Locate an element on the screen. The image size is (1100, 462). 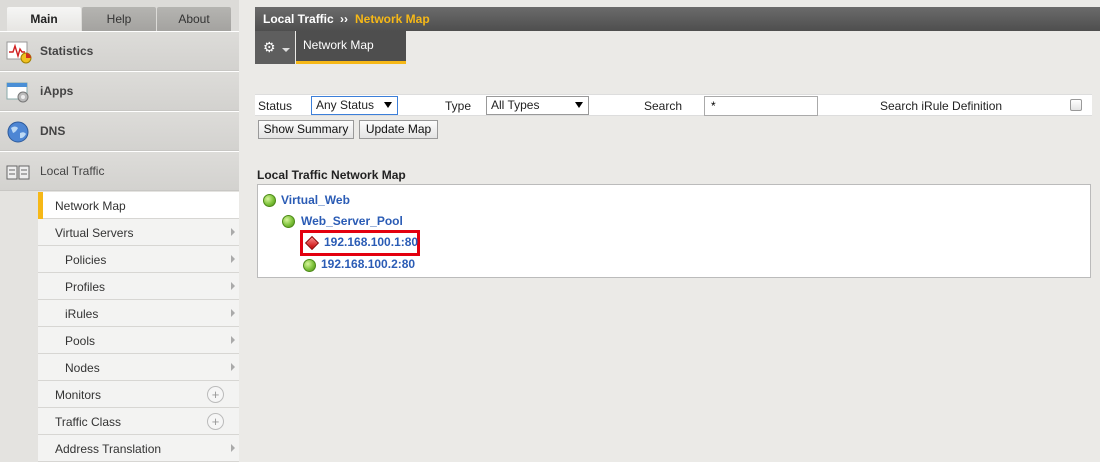
gear-icon: ⚙ is located at coordinates (269, 47).